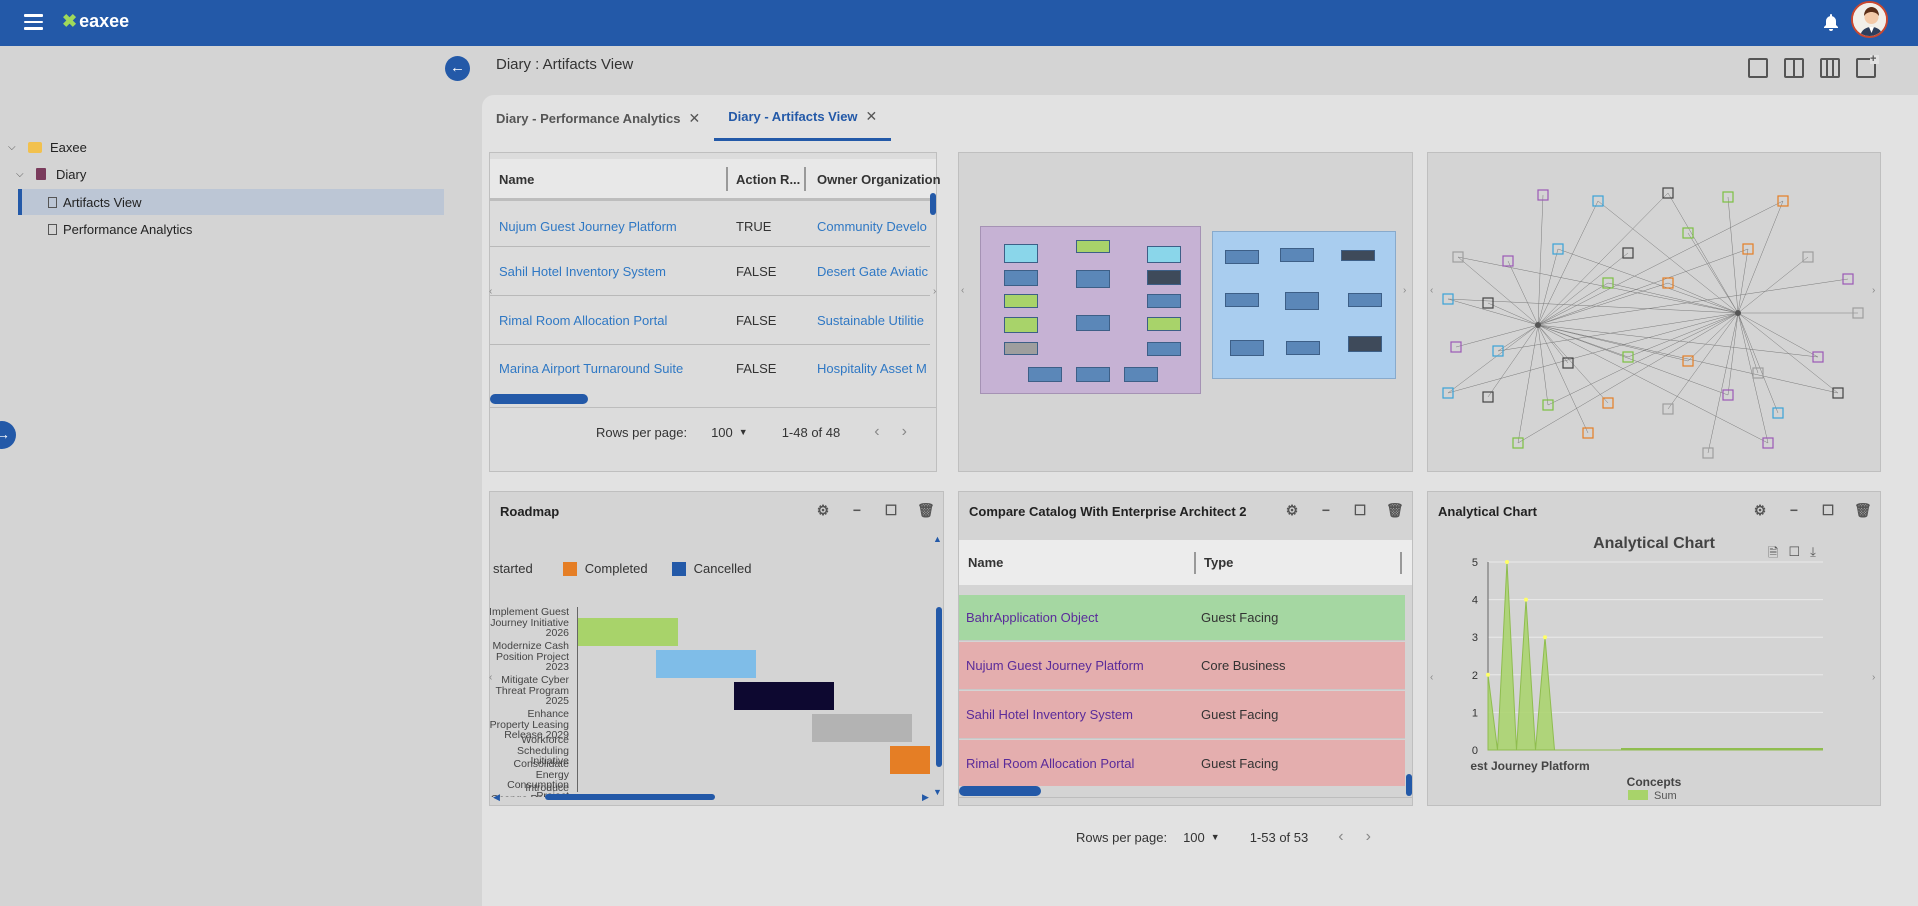  I want to click on application-diagram-thumbnail, so click(1304, 305).